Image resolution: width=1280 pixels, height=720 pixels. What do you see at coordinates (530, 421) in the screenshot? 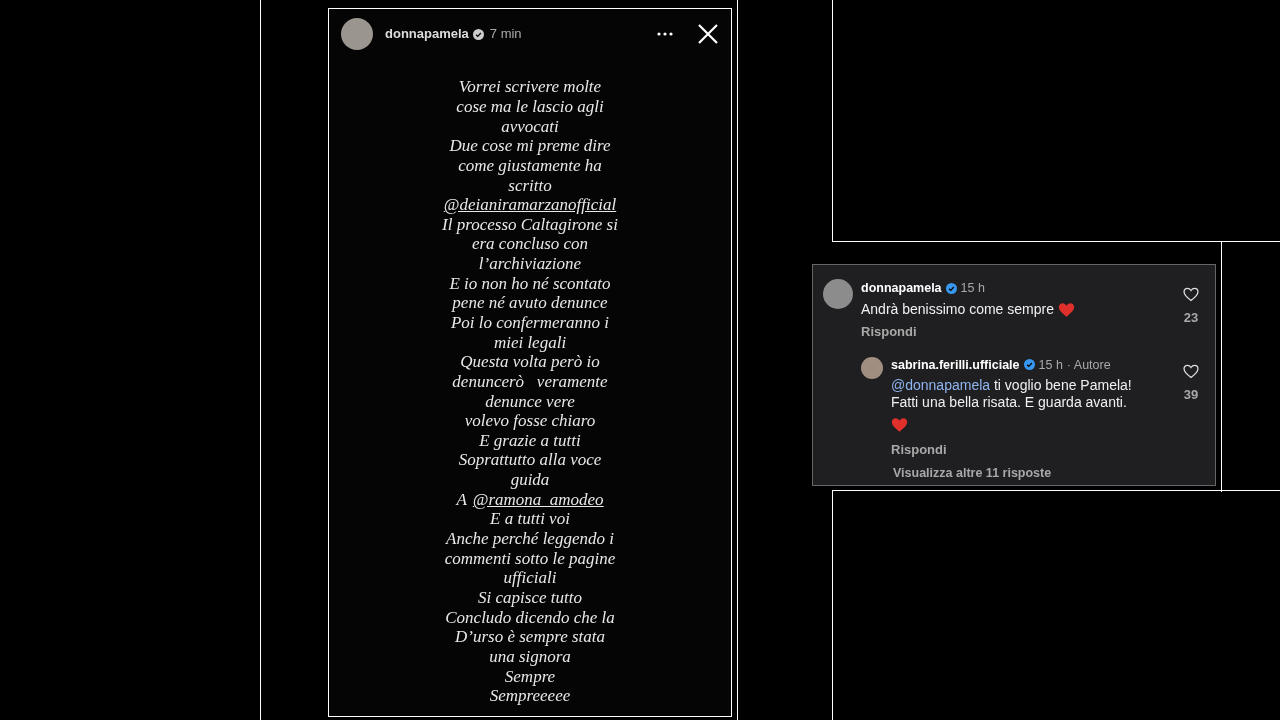
I see `story-text-line: volevo fosse chiaro` at bounding box center [530, 421].